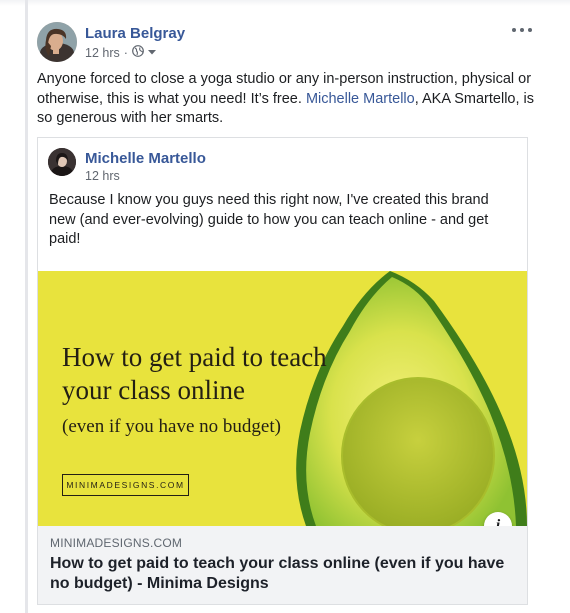  What do you see at coordinates (121, 52) in the screenshot?
I see `post-meta: 12 hrs ·` at bounding box center [121, 52].